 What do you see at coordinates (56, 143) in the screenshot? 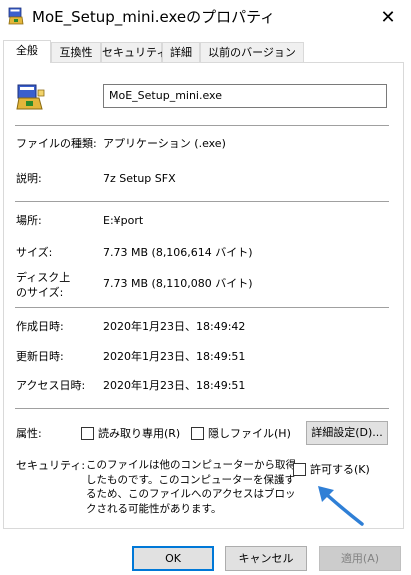
I see `file-type-label: ファイルの種類:` at bounding box center [56, 143].